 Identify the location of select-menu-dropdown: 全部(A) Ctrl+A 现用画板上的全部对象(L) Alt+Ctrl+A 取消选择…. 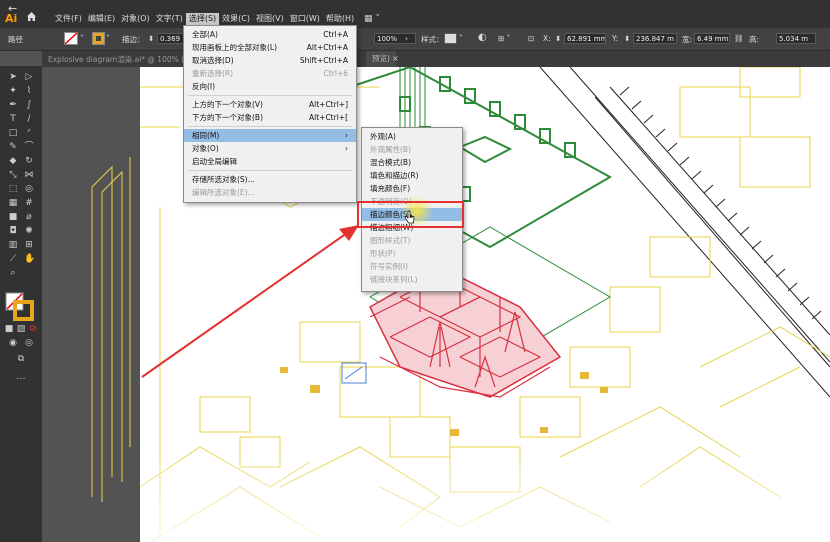
(270, 114).